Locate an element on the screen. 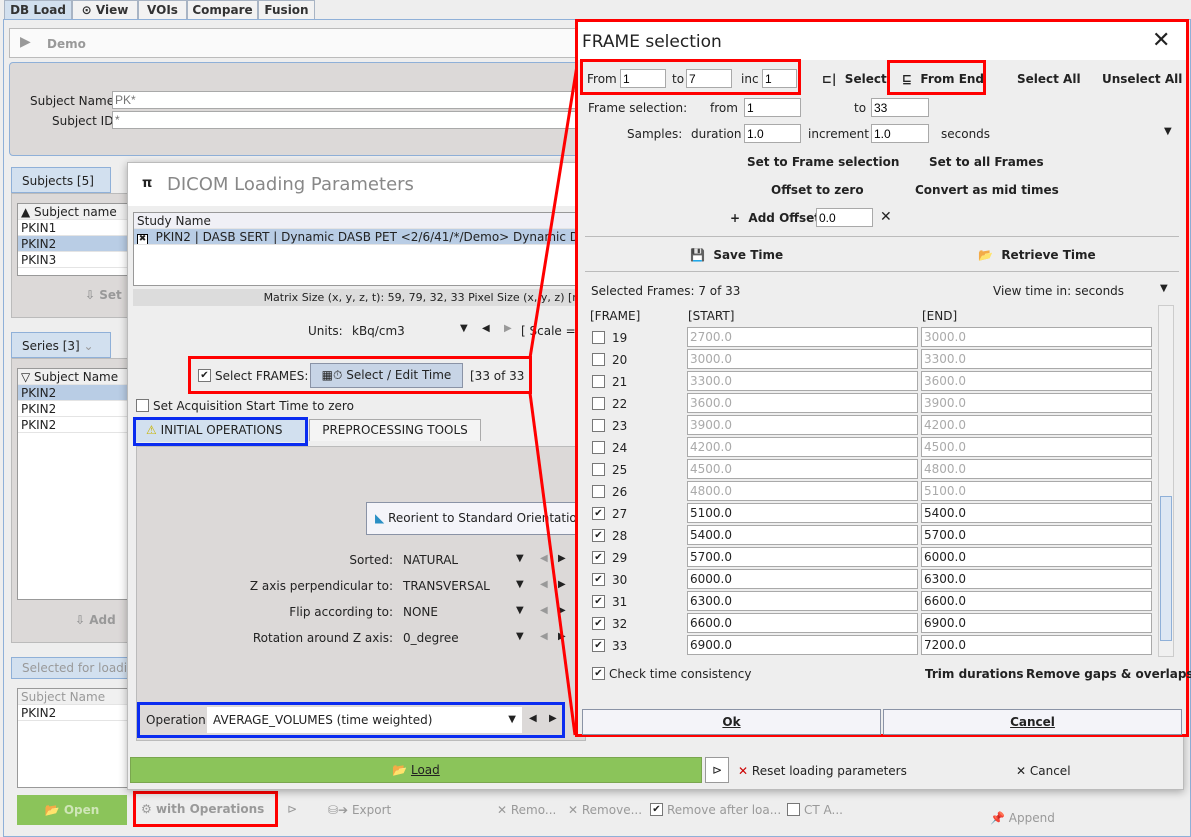 This screenshot has width=1191, height=837. end-cell: 3900.0 is located at coordinates (1036, 403).